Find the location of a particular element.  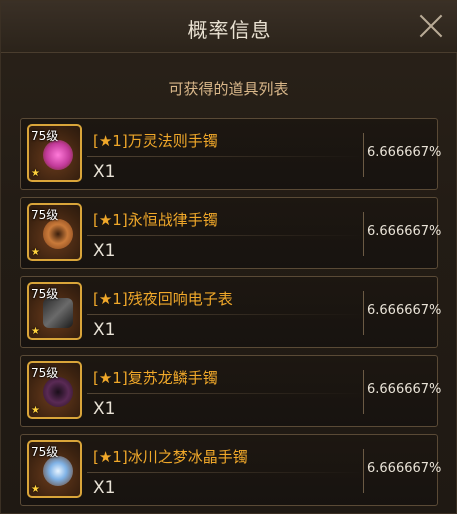

dialog-header: 概率信息 is located at coordinates (229, 27).